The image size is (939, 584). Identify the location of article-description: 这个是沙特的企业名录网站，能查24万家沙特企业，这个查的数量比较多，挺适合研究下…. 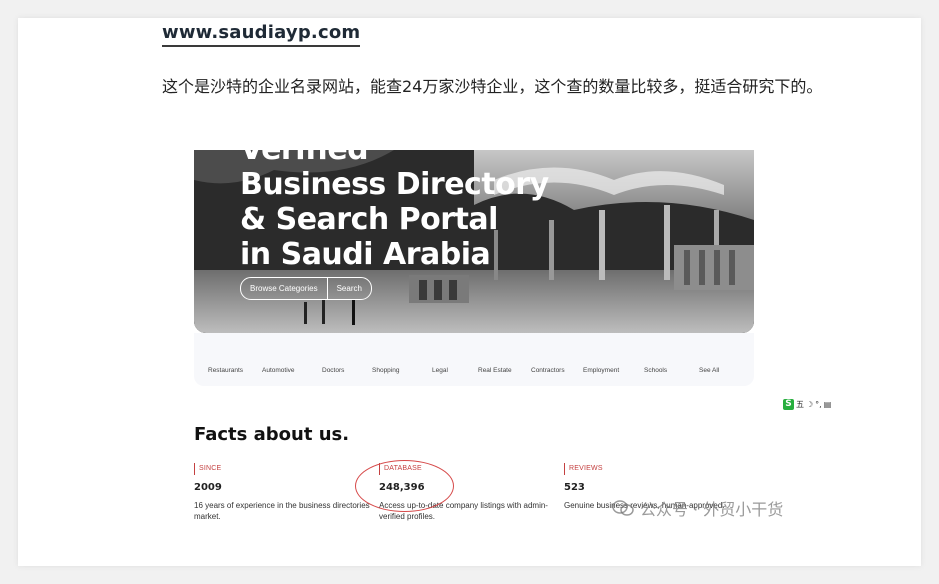
(492, 86).